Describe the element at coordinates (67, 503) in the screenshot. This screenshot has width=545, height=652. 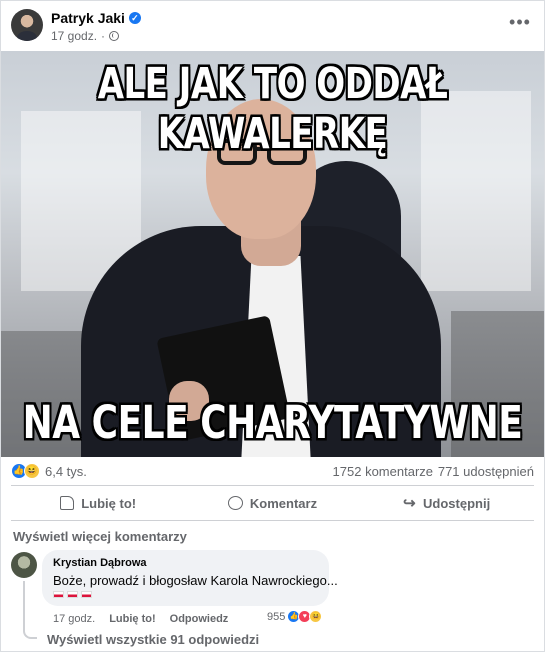
I see `like-icon` at that location.